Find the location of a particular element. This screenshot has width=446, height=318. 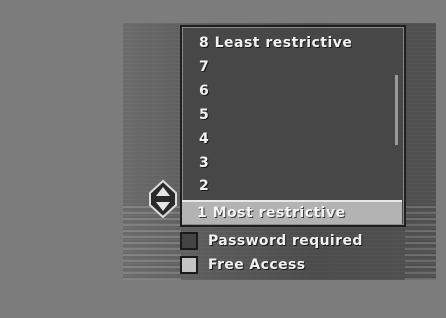

selected-row-label: 1 Most restrictive is located at coordinates (271, 213).